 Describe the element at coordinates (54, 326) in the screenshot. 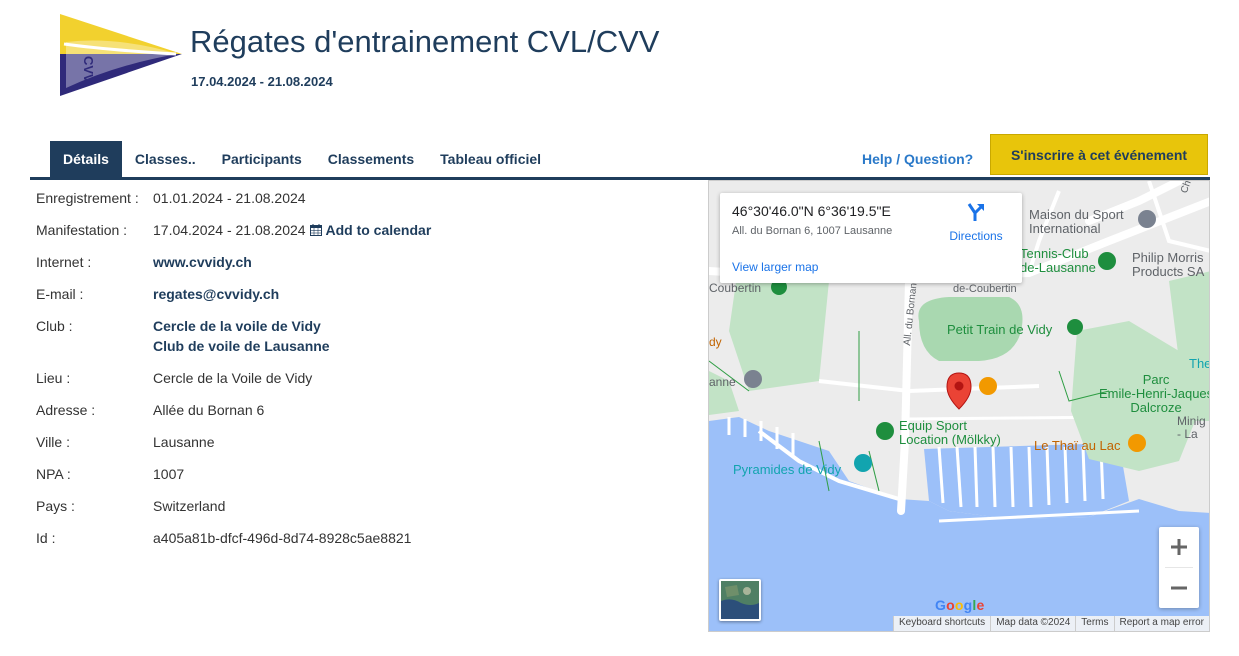

I see `club-label: Club :` at that location.